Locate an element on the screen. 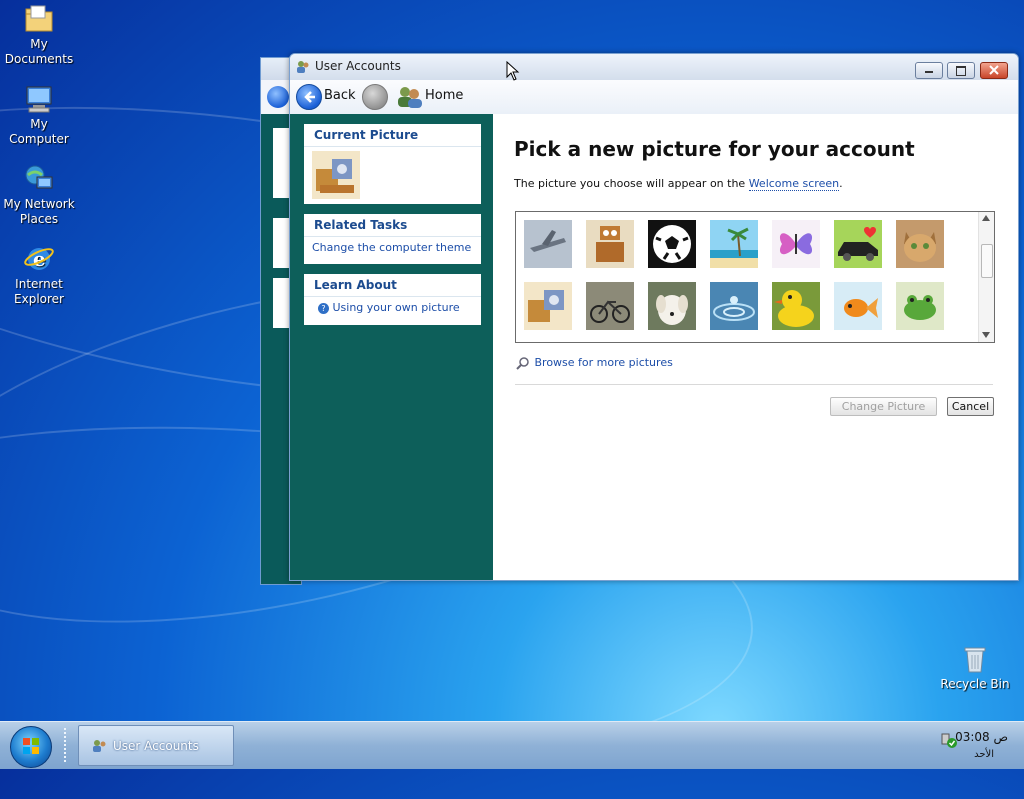 This screenshot has width=1024, height=799. browse-pictures-link: Browse for more pictures is located at coordinates (594, 363).